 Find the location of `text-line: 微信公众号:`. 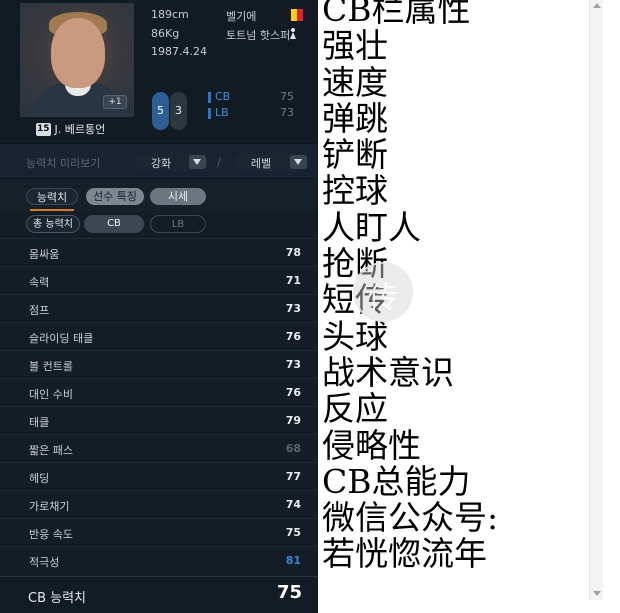

text-line: 微信公众号: is located at coordinates (410, 518).